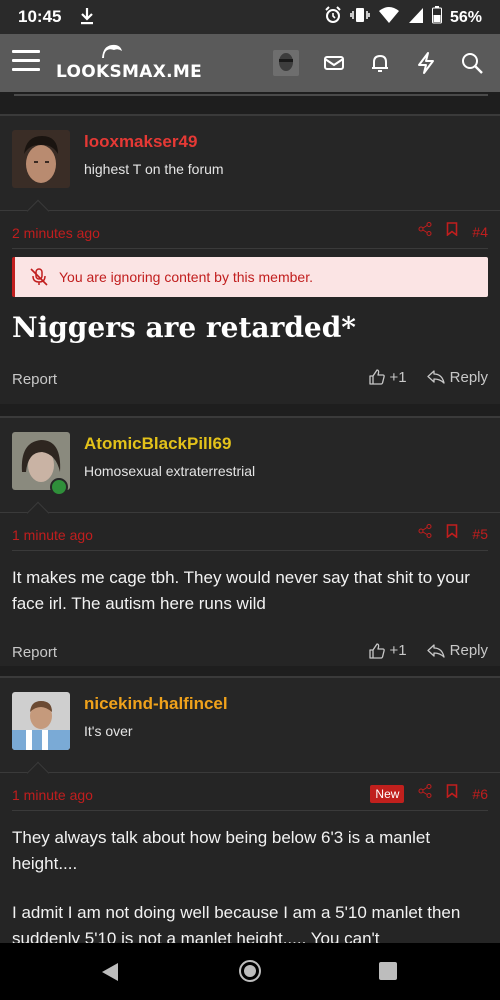 This screenshot has width=500, height=1000. What do you see at coordinates (388, 971) in the screenshot?
I see `recents-icon` at bounding box center [388, 971].